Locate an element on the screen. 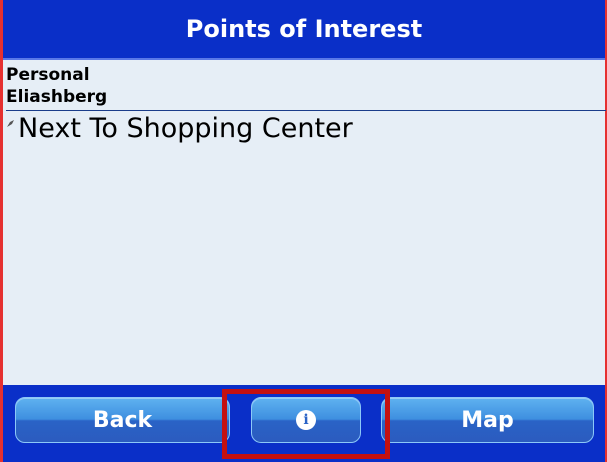 The image size is (607, 462). map-button: Map is located at coordinates (487, 420).